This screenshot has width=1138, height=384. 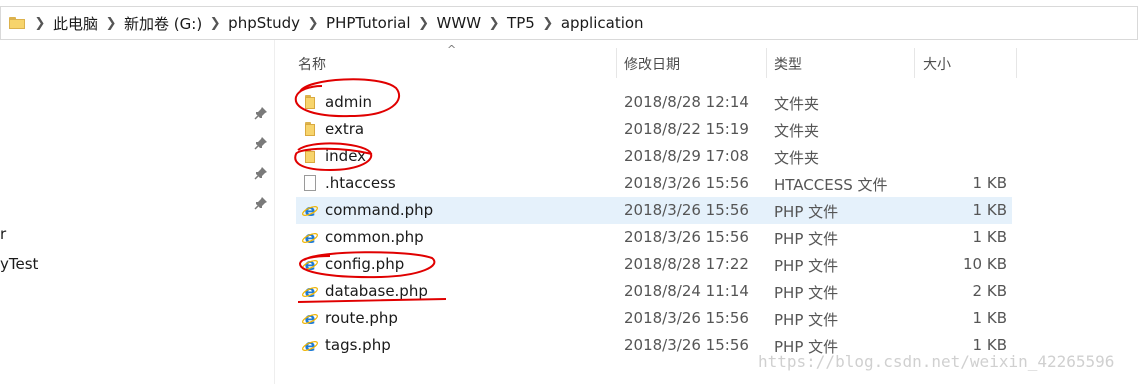 I want to click on pane-divider, so click(x=274, y=212).